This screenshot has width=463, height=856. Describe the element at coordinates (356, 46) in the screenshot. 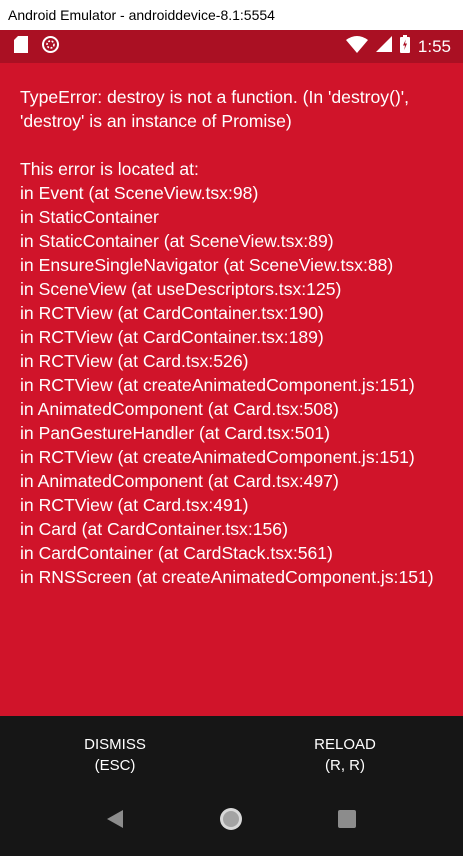

I see `wifi-icon` at that location.